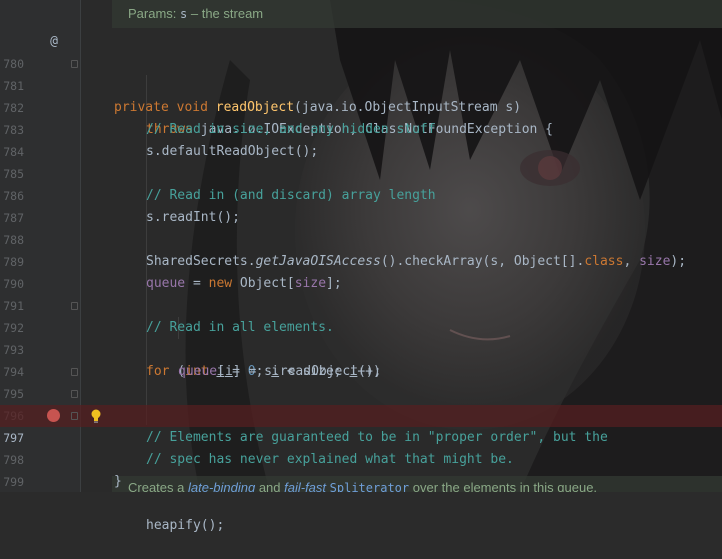  I want to click on code-text: heapify();, so click(185, 525).